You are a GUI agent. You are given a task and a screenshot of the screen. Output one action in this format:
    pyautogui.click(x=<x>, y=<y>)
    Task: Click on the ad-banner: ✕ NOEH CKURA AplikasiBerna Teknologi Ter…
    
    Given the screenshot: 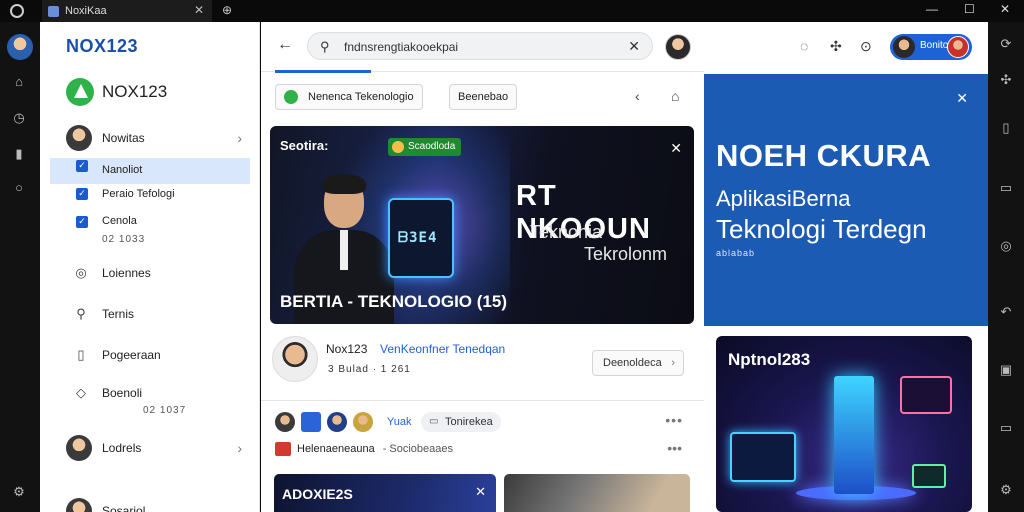 What is the action you would take?
    pyautogui.click(x=846, y=200)
    